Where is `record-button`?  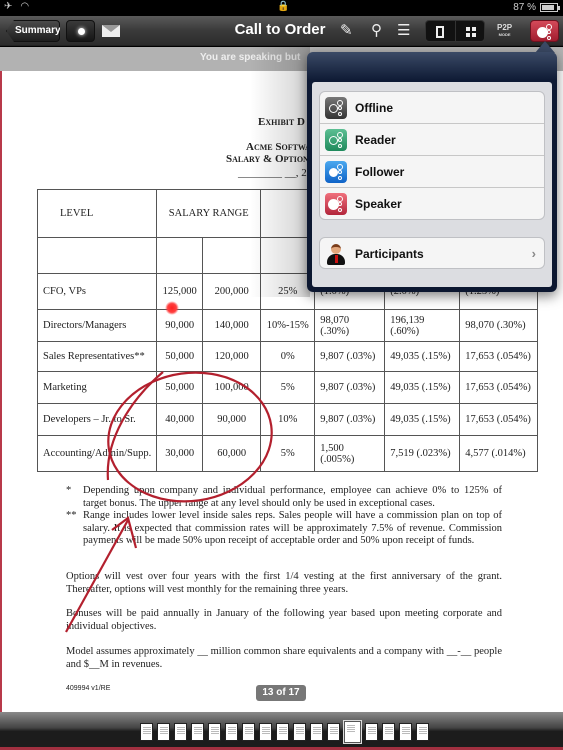 record-button is located at coordinates (80, 31).